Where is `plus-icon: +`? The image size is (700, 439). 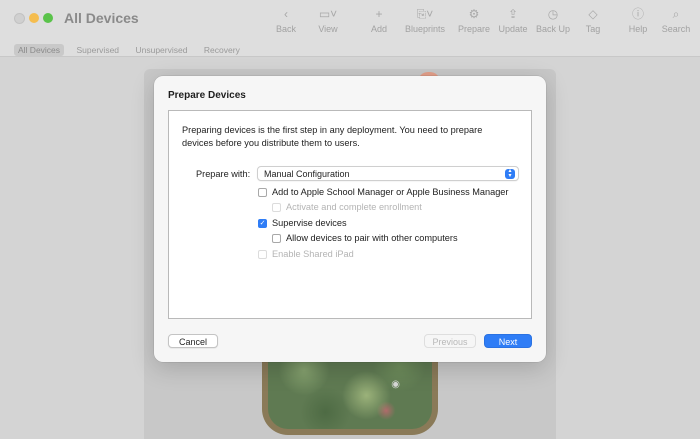 plus-icon: + is located at coordinates (379, 14).